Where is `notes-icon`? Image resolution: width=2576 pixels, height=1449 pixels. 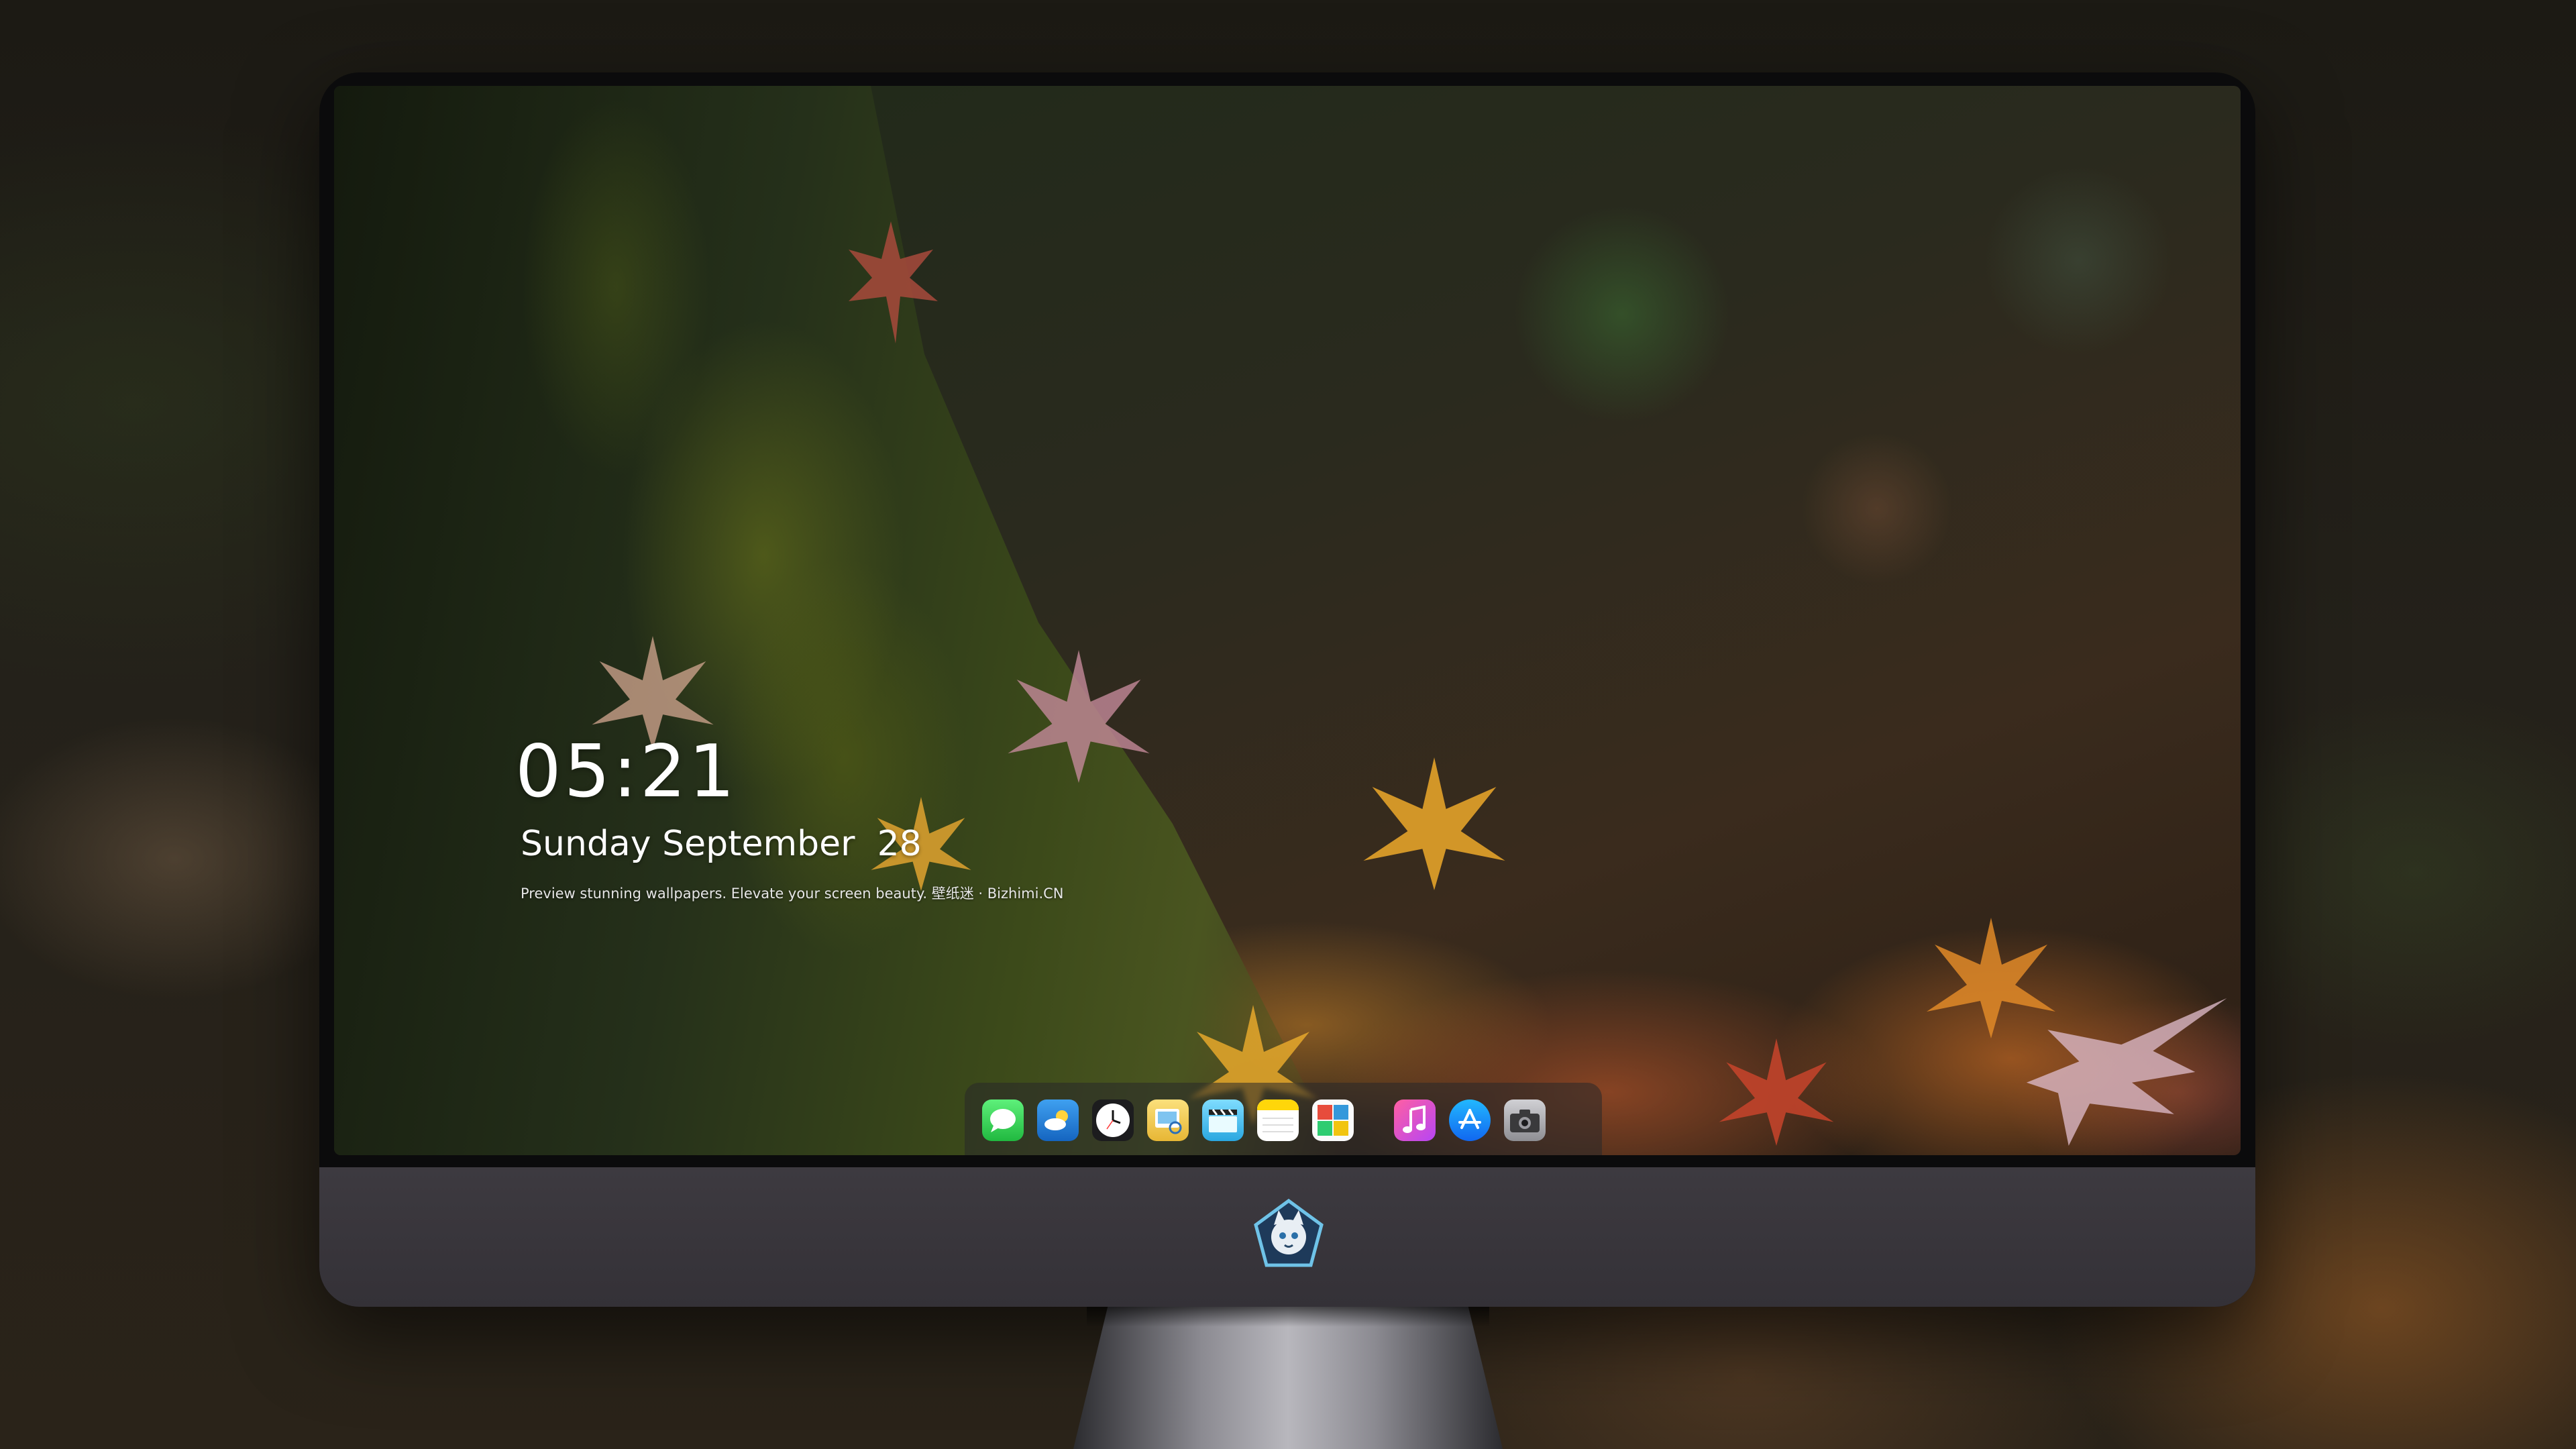 notes-icon is located at coordinates (1278, 1120).